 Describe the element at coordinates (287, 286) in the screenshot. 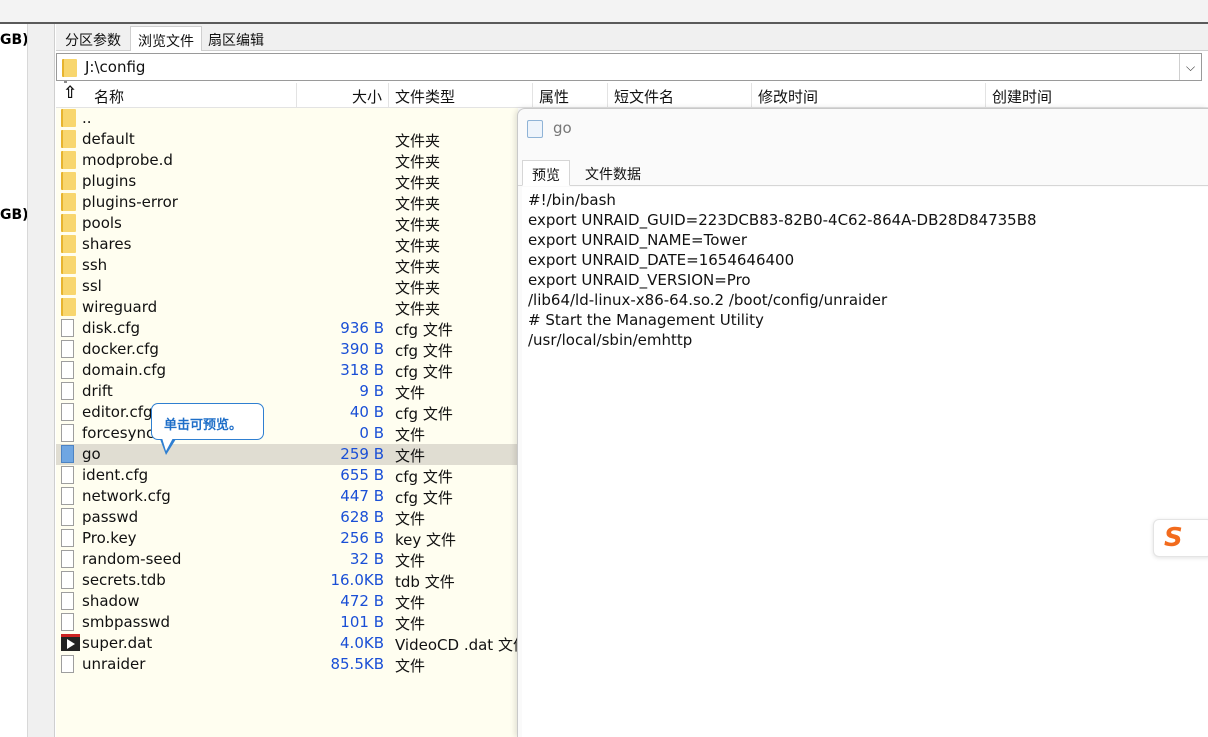

I see `file-row: ssl 文件夹` at that location.